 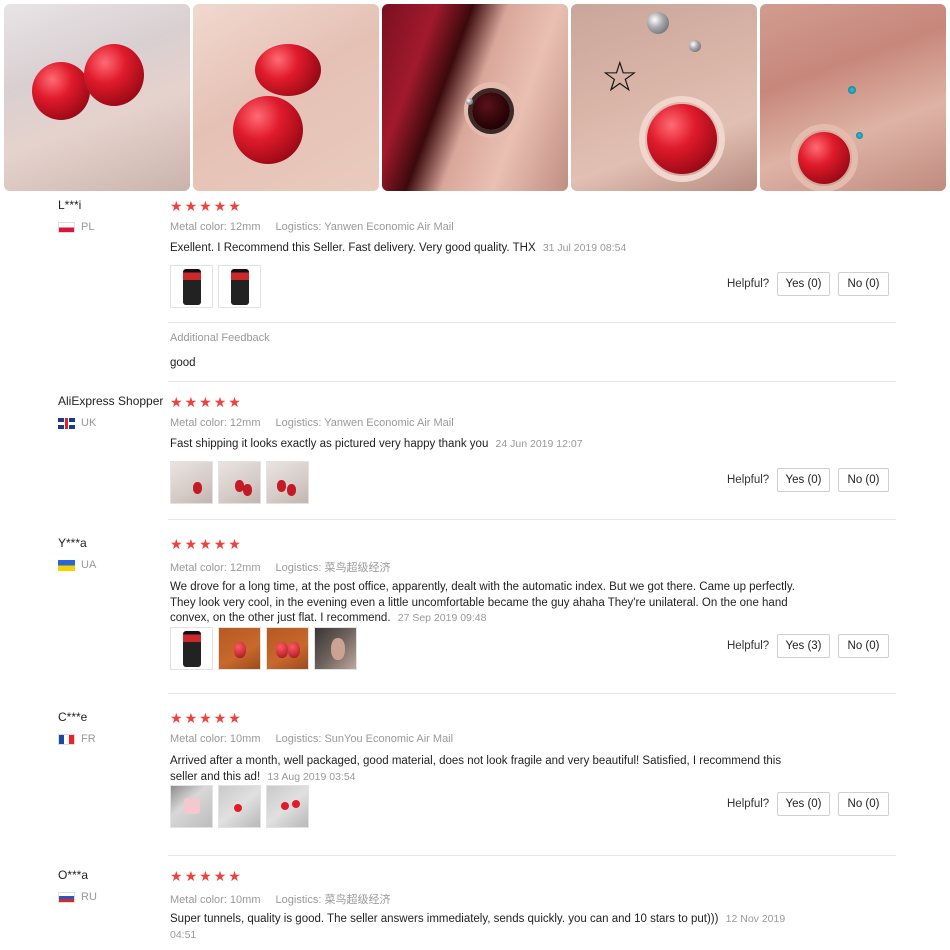 What do you see at coordinates (475, 97) in the screenshot?
I see `ear-dark-plug-photo` at bounding box center [475, 97].